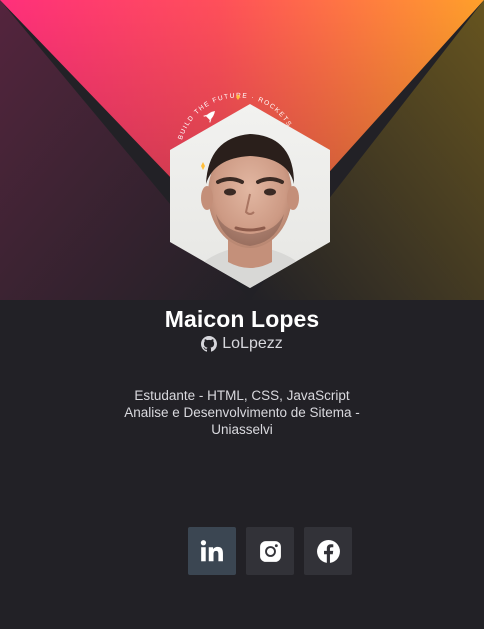  I want to click on facebook-button, so click(328, 551).